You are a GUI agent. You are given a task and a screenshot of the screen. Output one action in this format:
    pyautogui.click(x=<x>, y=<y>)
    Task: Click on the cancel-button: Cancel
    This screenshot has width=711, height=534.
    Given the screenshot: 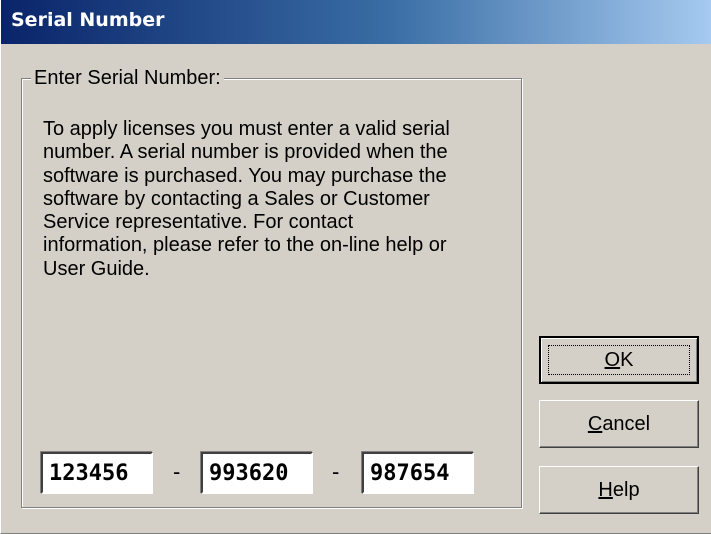 What is the action you would take?
    pyautogui.click(x=619, y=424)
    